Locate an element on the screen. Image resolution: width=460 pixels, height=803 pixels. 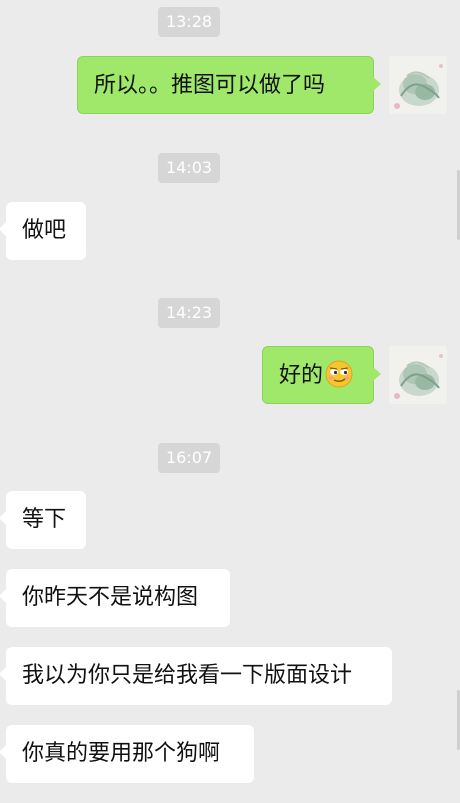
message-bubble-incoming: 做吧 is located at coordinates (43, 231).